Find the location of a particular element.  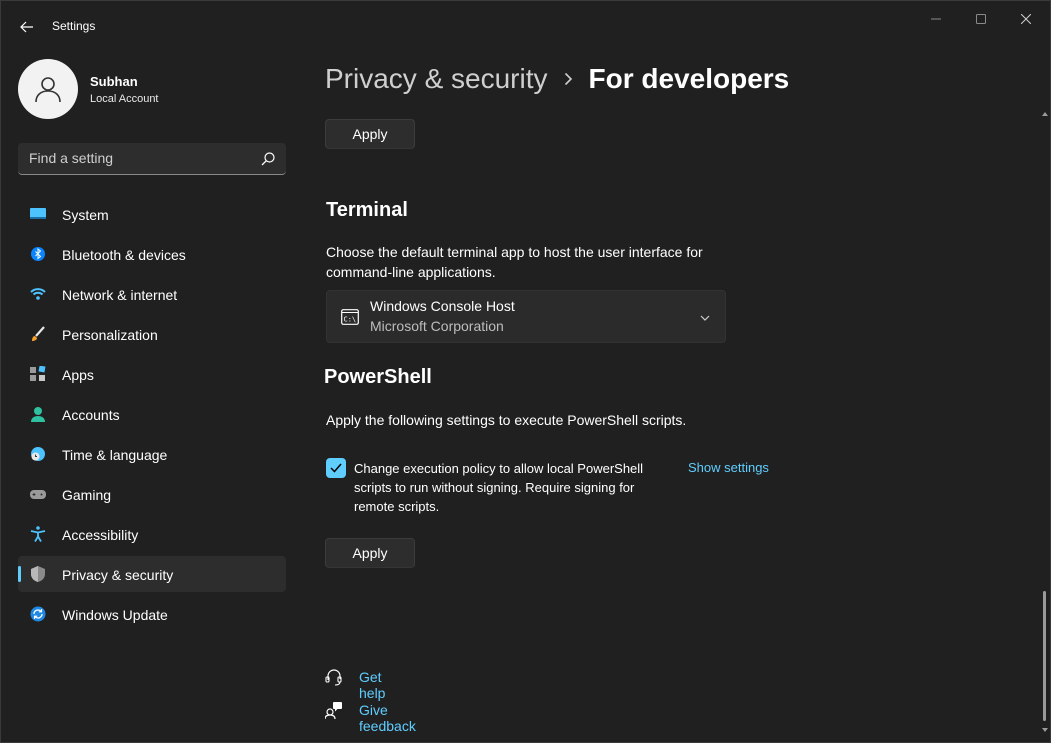

execution-policy-checkbox is located at coordinates (336, 468).